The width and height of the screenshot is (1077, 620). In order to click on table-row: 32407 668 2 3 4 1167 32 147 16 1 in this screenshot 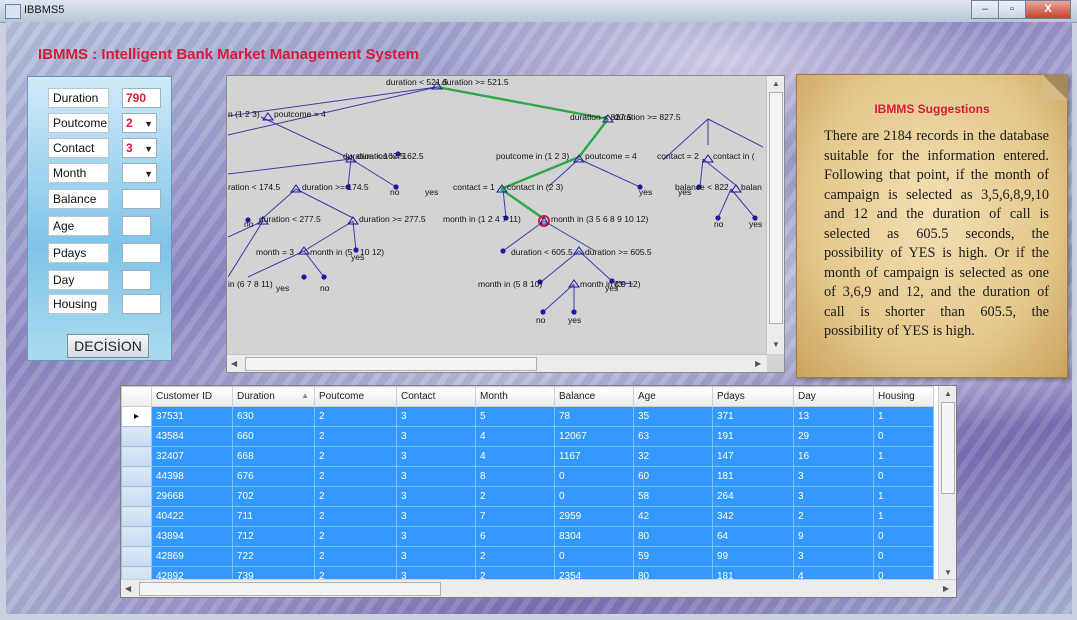, I will do `click(527, 456)`.